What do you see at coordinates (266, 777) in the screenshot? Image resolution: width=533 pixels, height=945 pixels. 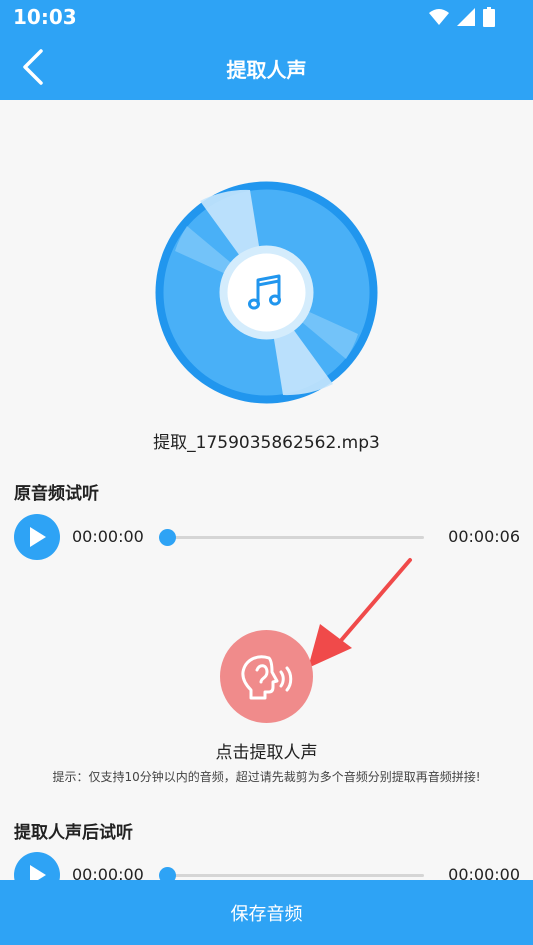 I see `extract-hint: 提示：仅支持10分钟以内的音频，超过请先裁剪为多个音频分别提取再音频拼接!` at bounding box center [266, 777].